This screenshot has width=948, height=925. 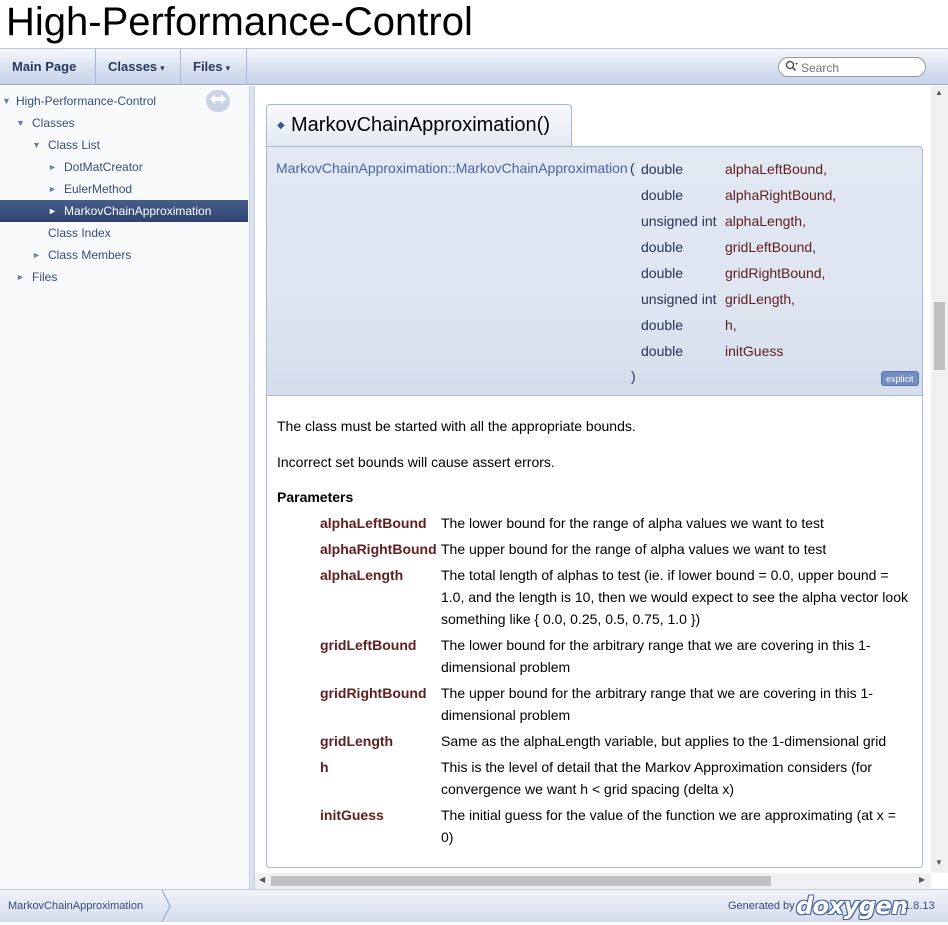 What do you see at coordinates (138, 211) in the screenshot?
I see `tree-item-label: MarkovChainApproximation` at bounding box center [138, 211].